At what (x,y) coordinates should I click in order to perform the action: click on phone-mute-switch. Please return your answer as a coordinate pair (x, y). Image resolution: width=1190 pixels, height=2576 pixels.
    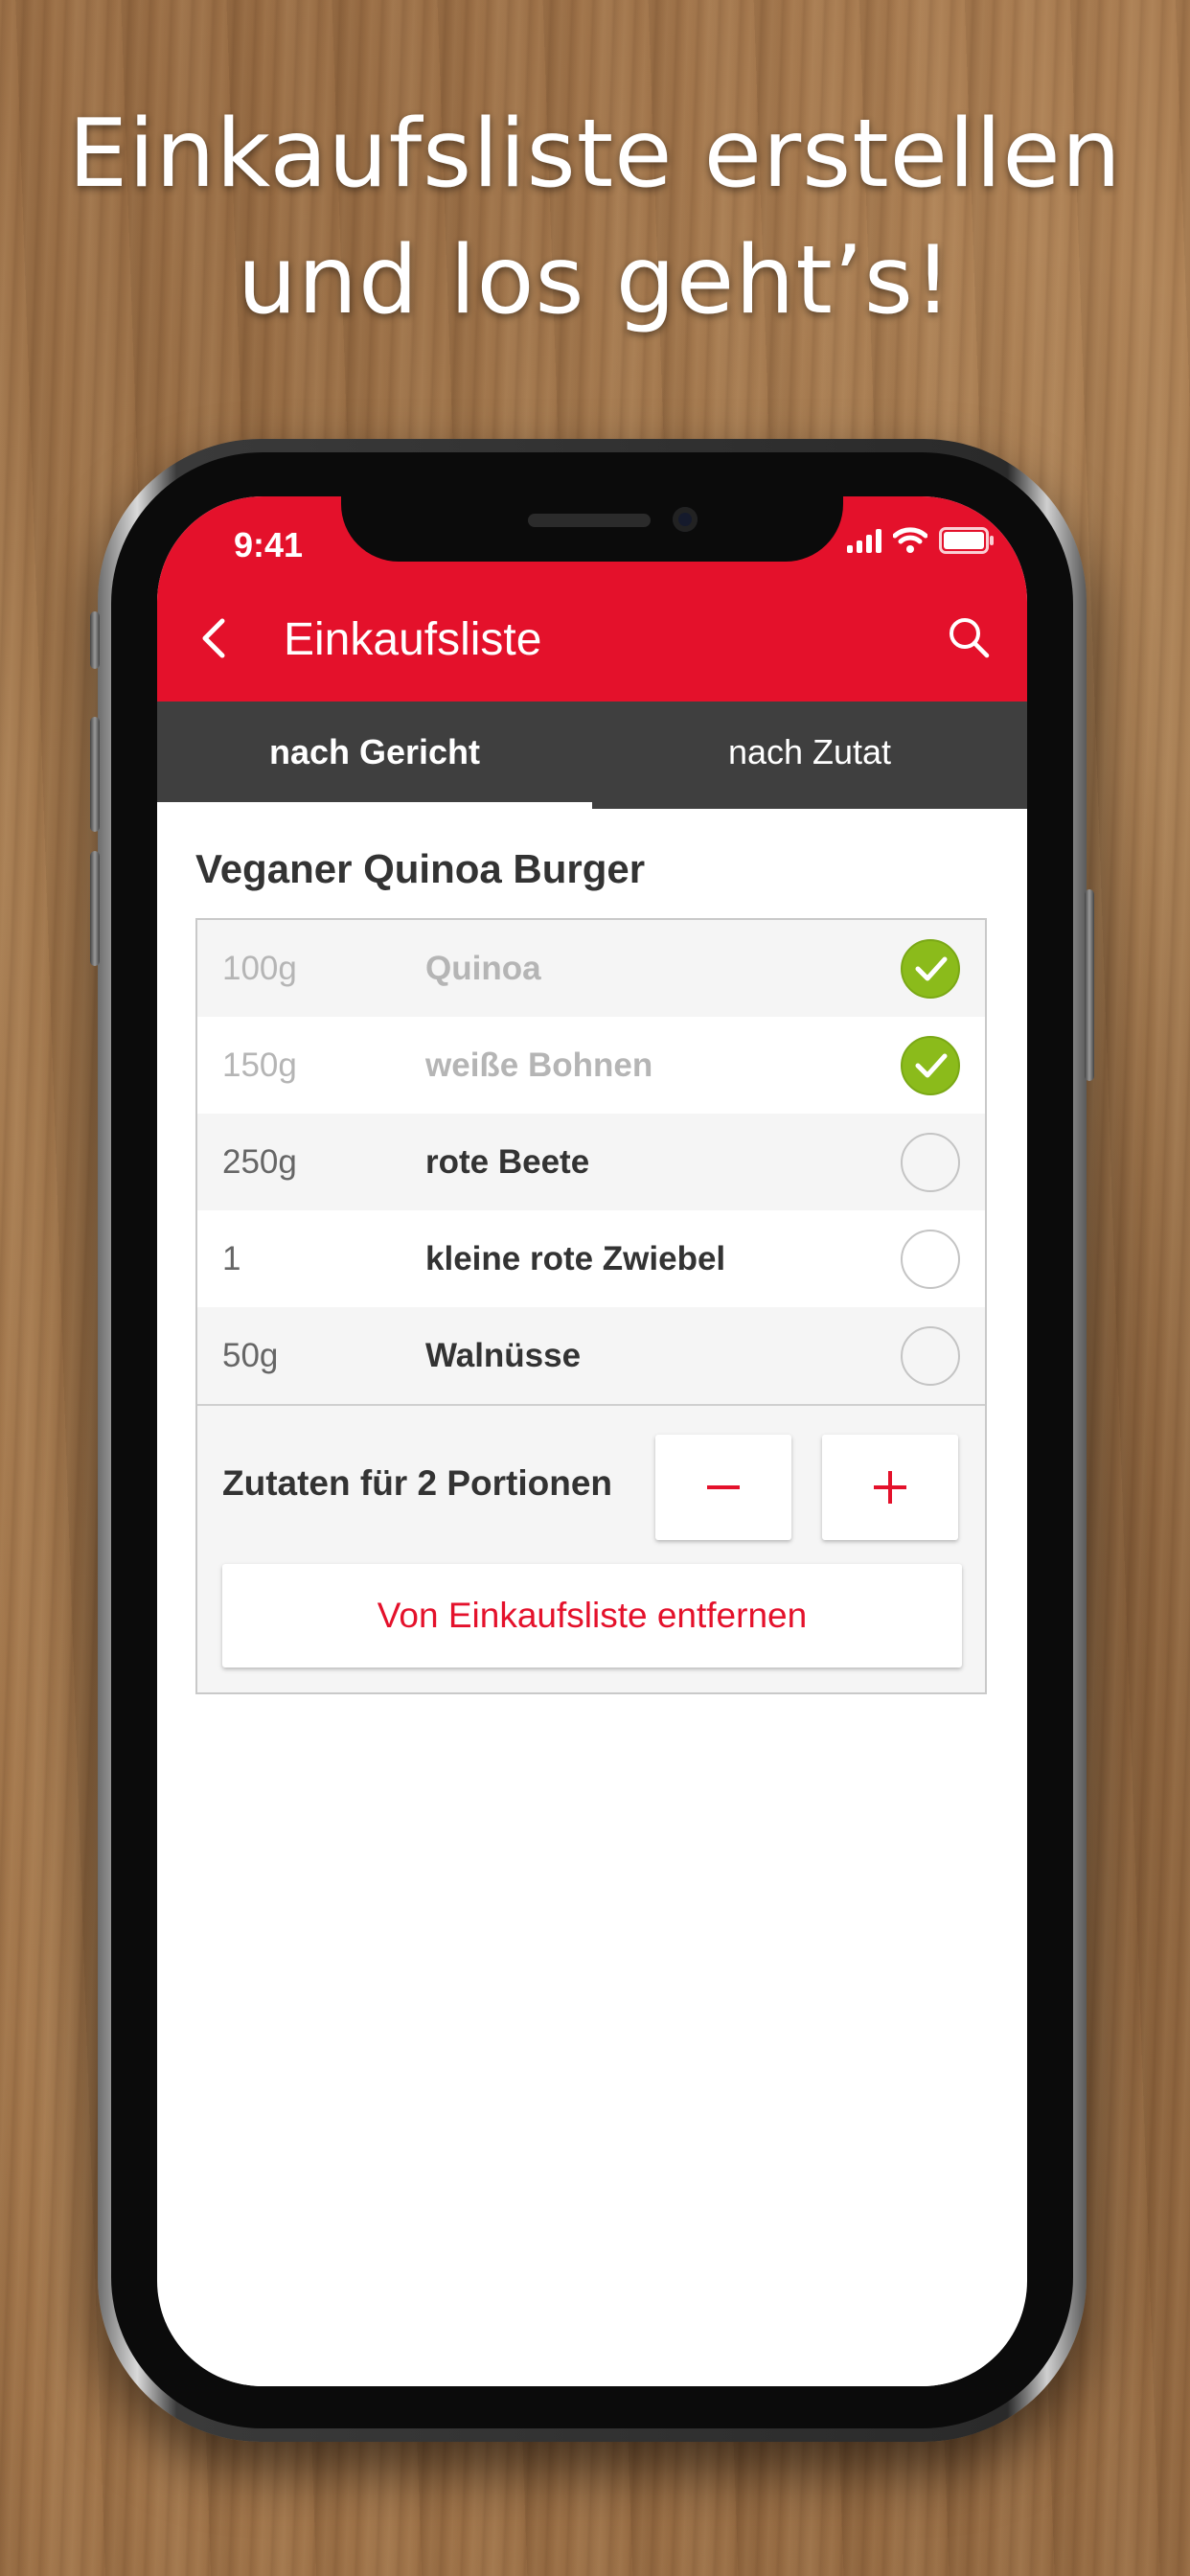
    Looking at the image, I should click on (95, 640).